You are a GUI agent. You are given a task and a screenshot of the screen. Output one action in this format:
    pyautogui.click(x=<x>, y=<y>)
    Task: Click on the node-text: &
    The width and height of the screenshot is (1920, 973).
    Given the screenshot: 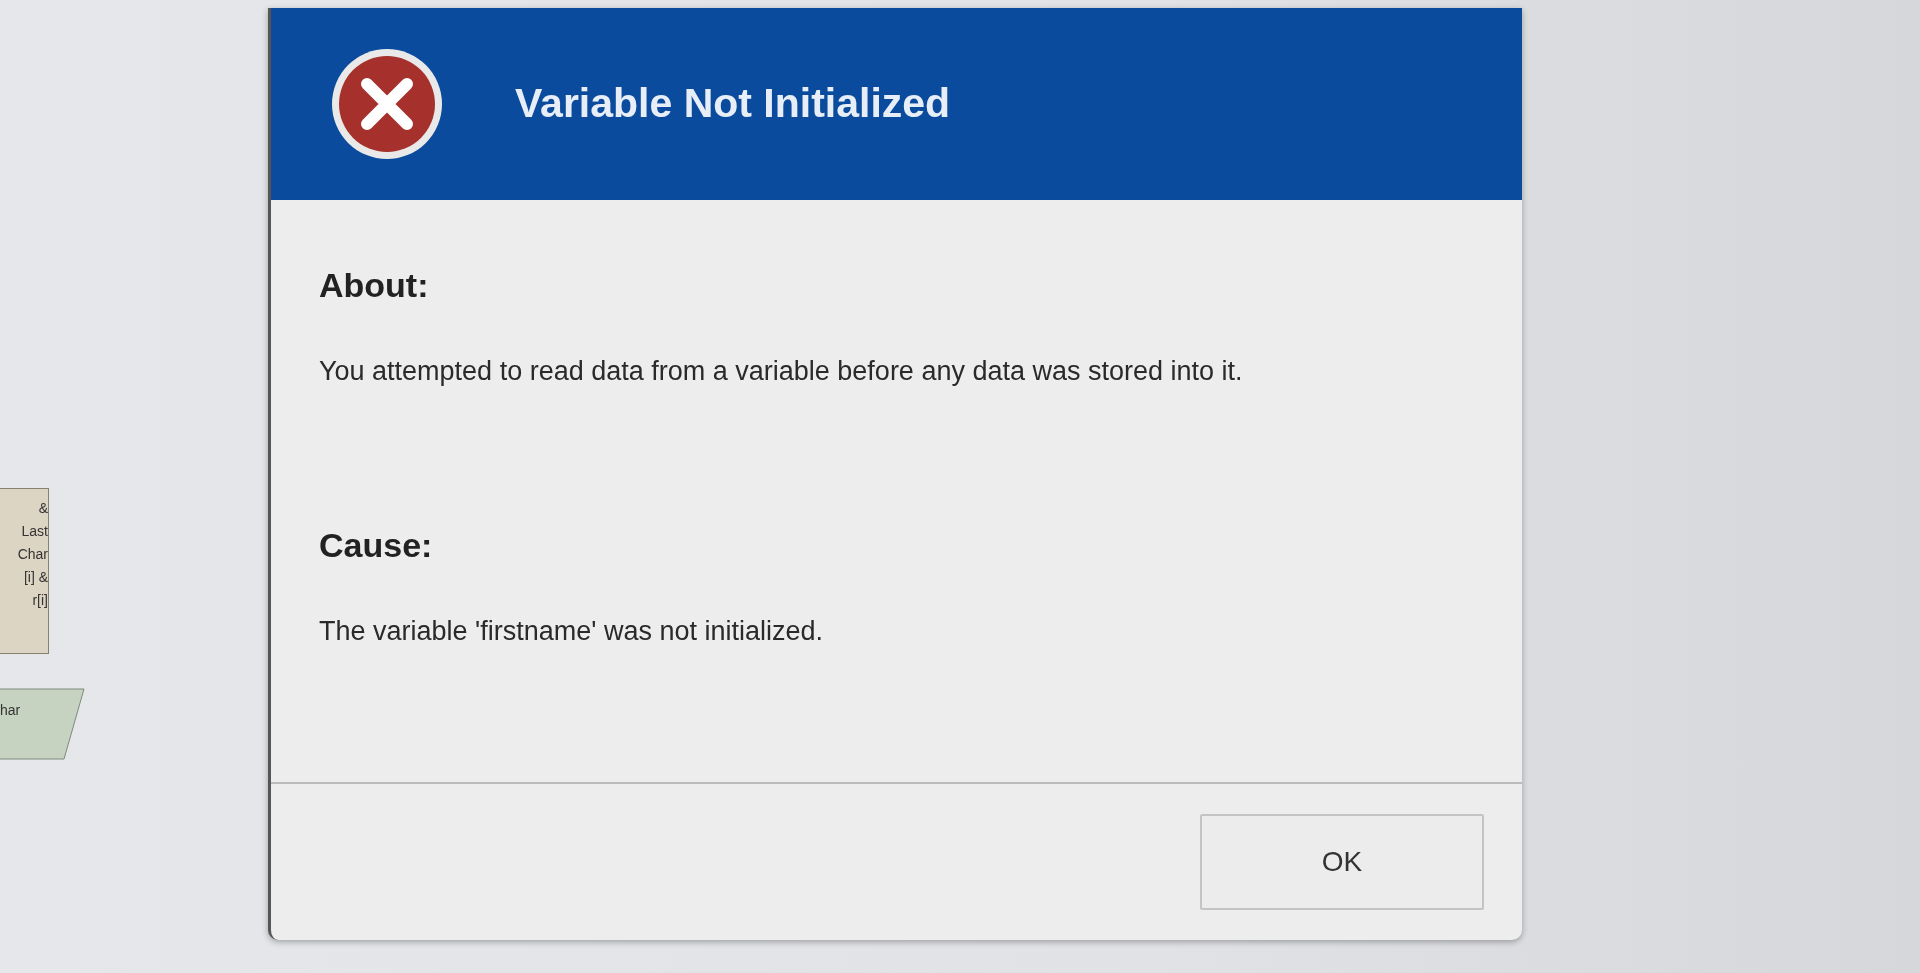 What is the action you would take?
    pyautogui.click(x=42, y=508)
    